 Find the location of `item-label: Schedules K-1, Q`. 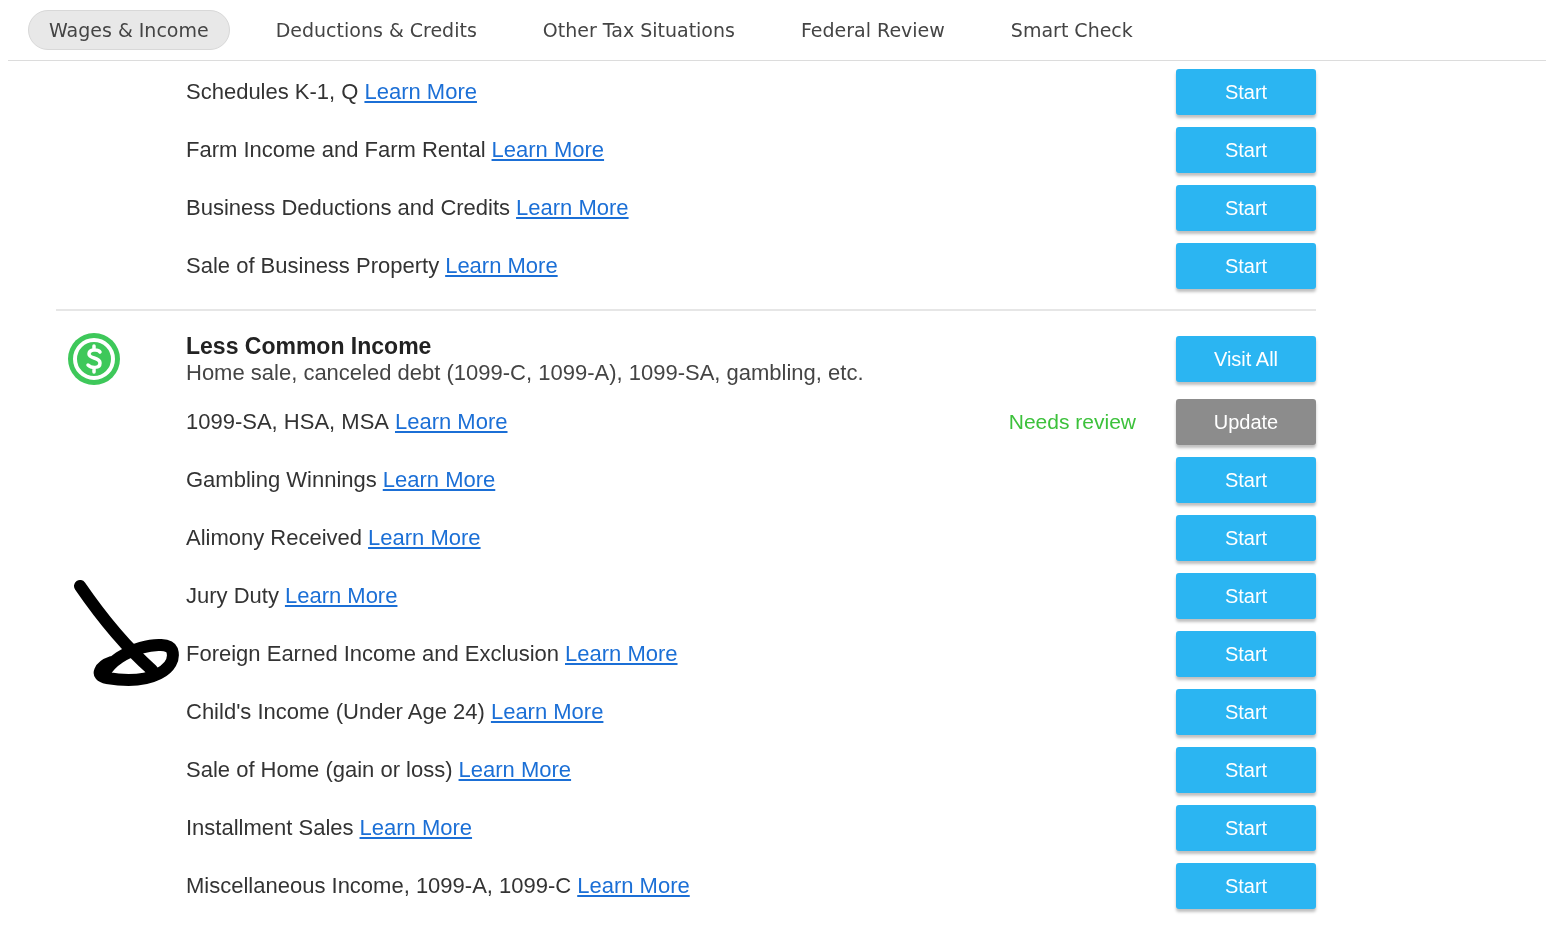

item-label: Schedules K-1, Q is located at coordinates (272, 91).